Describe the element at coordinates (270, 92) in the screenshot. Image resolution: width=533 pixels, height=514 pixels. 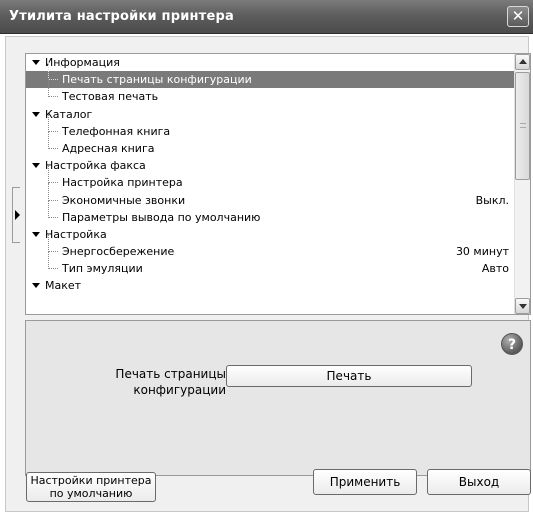
I see `tree-item: Тестовая печать` at that location.